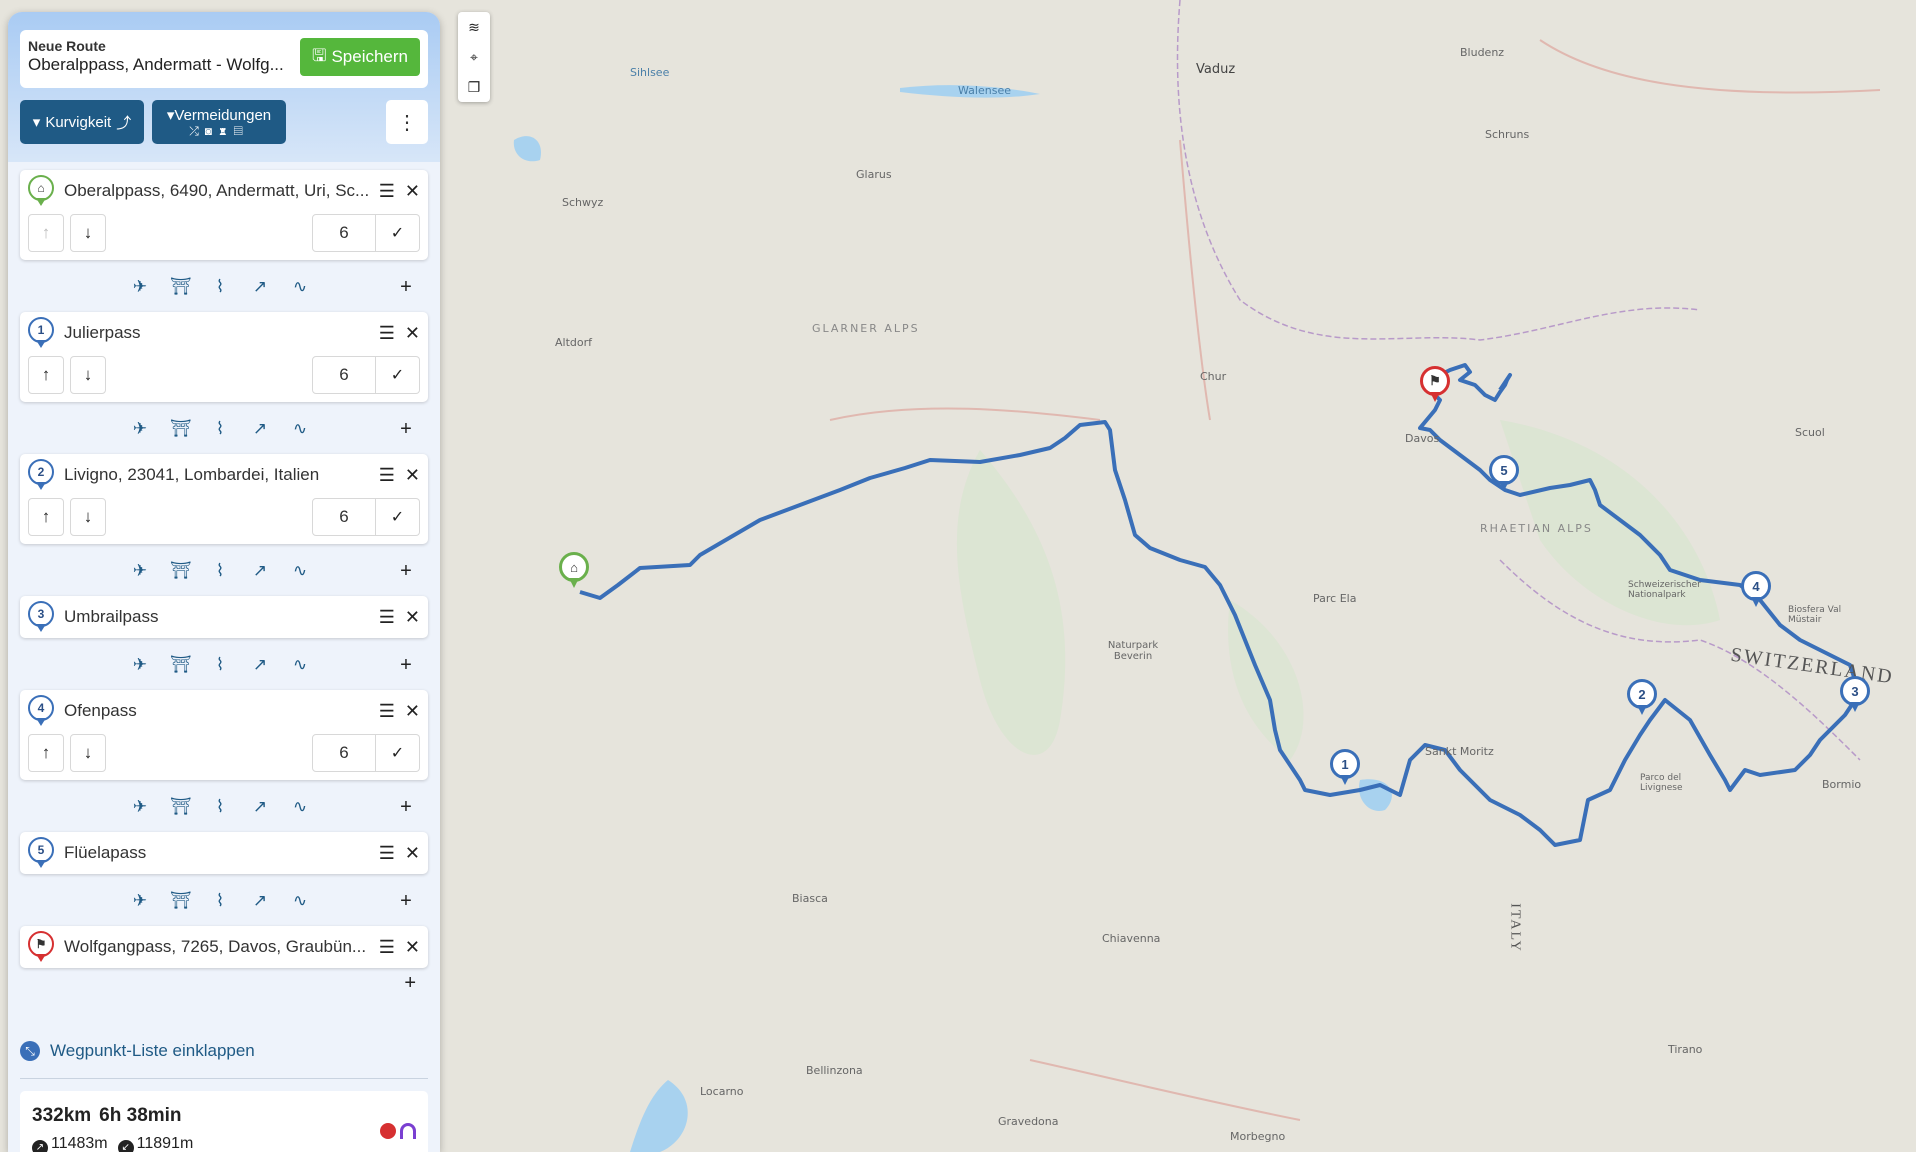 The height and width of the screenshot is (1152, 1916). Describe the element at coordinates (220, 333) in the screenshot. I see `waypoint-name: Julierpass` at that location.